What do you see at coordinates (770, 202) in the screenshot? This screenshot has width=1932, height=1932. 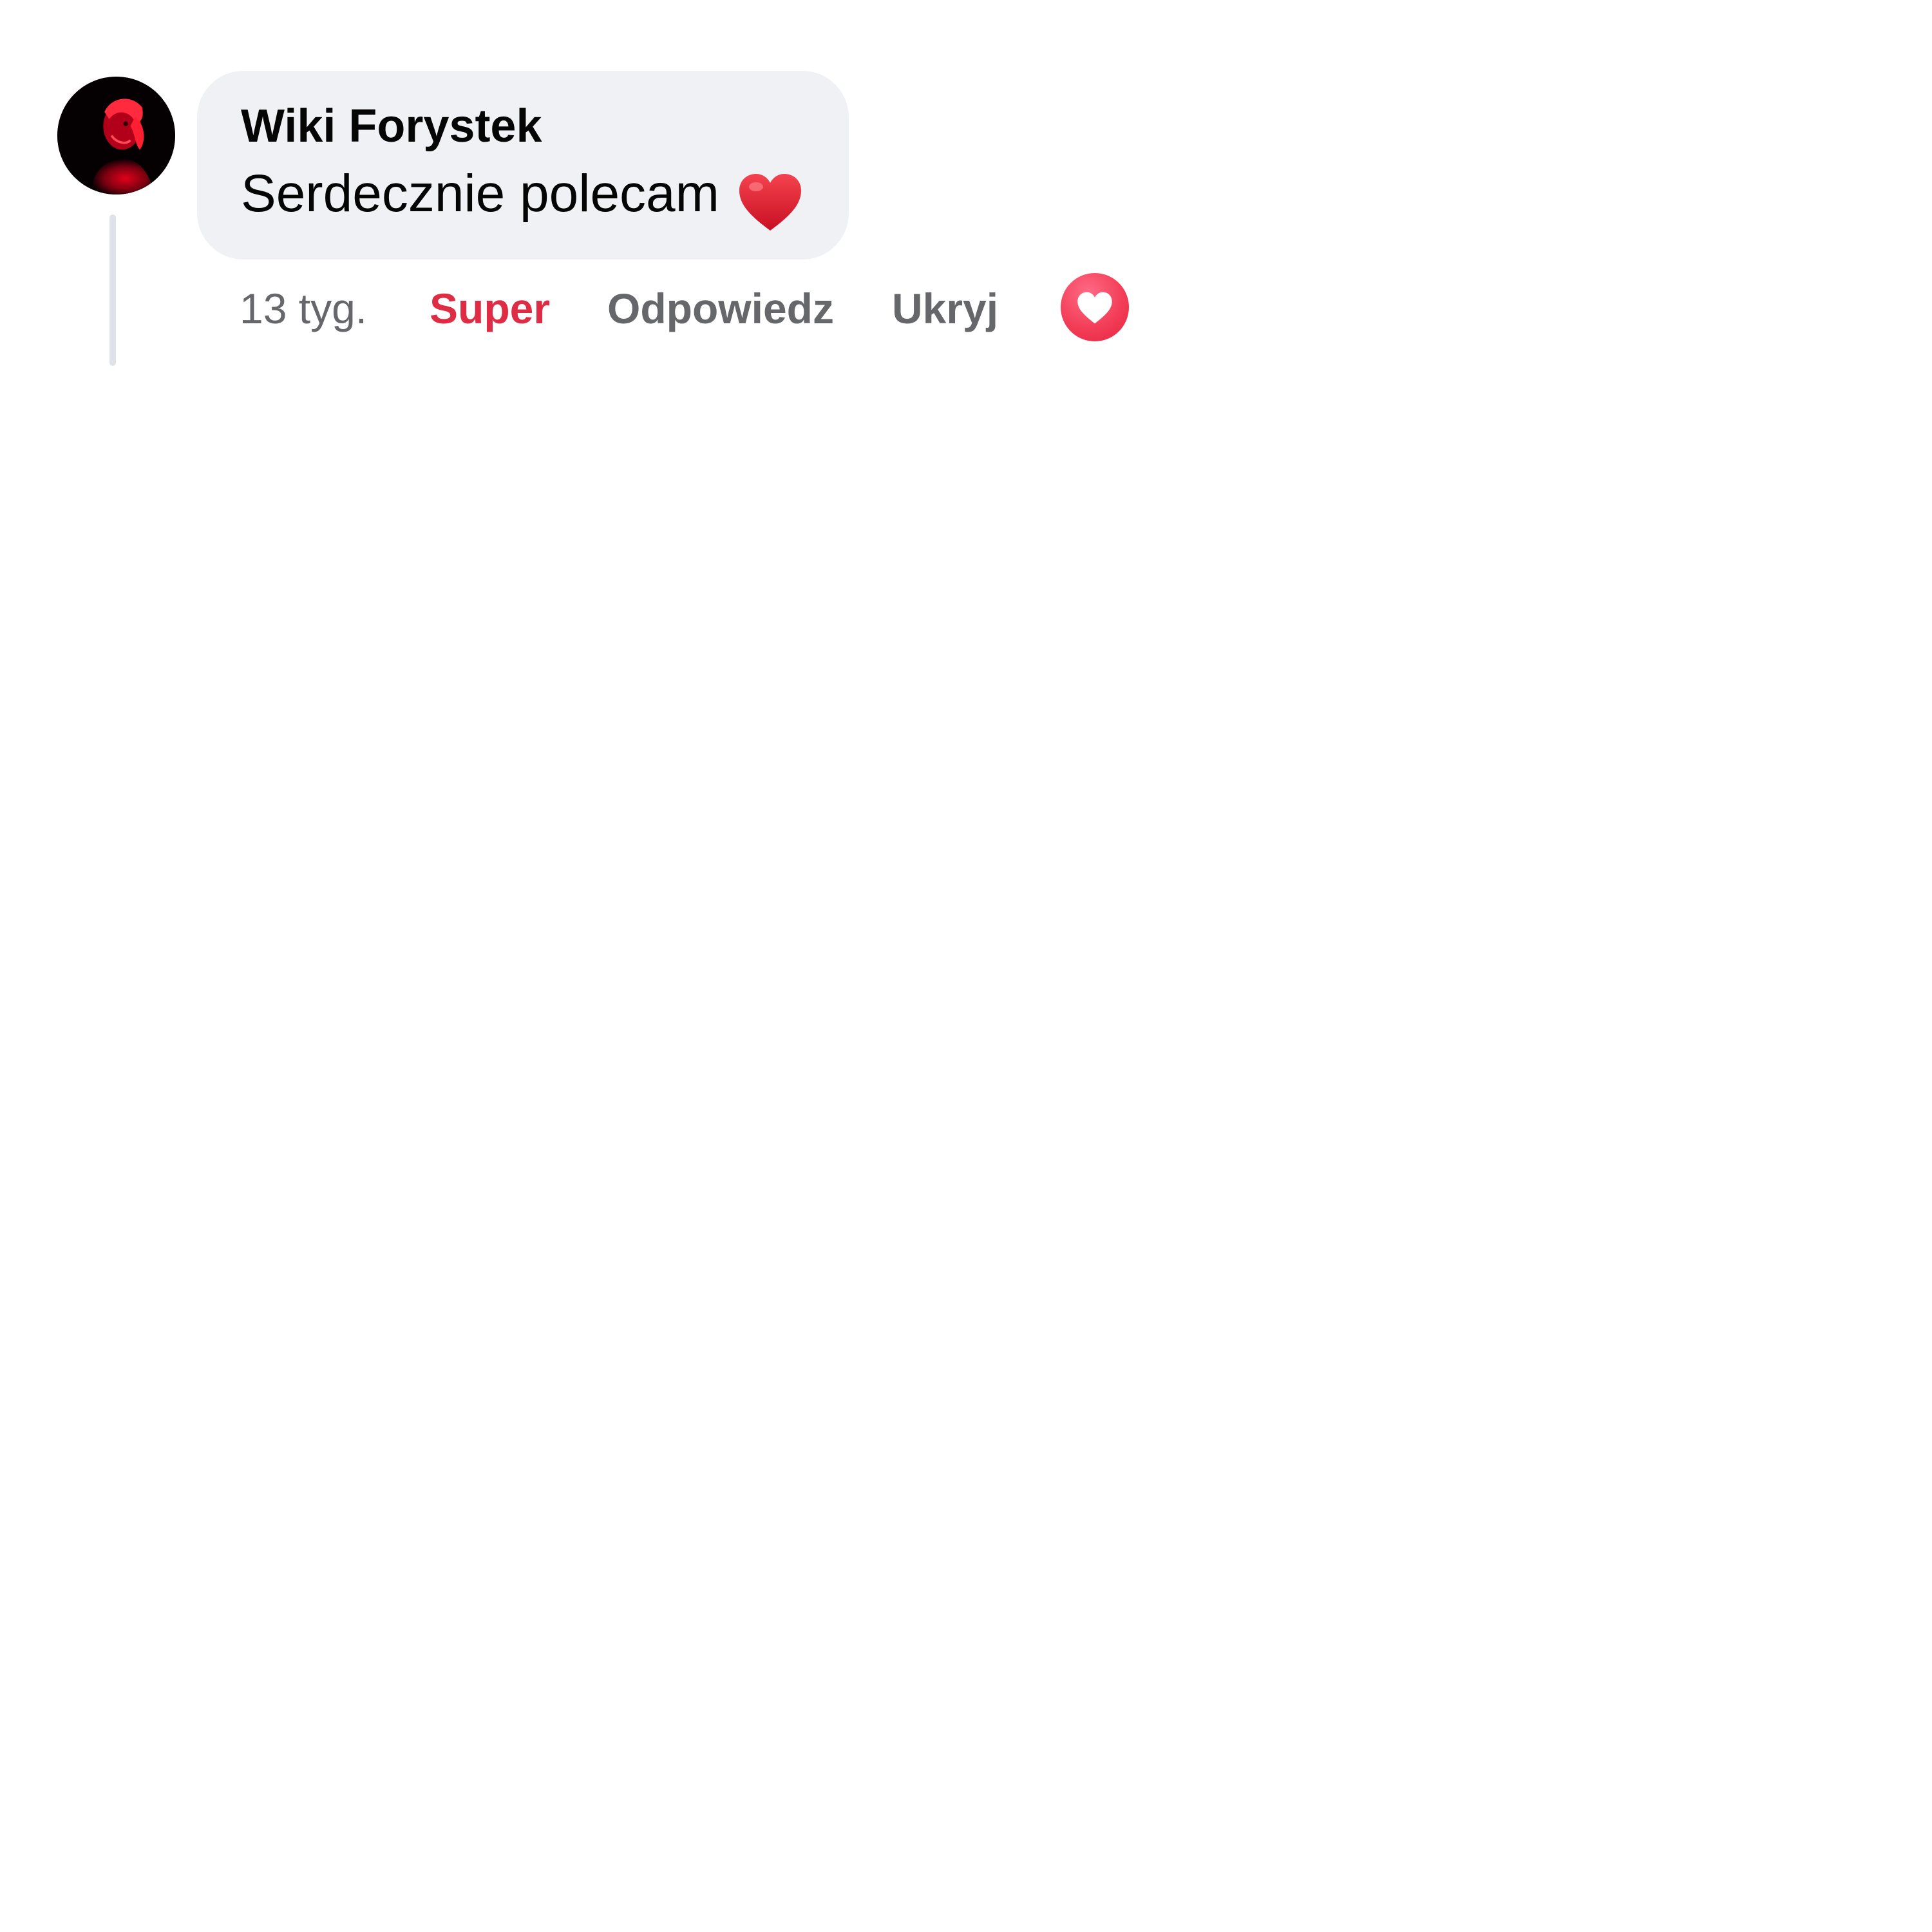 I see `heart-emoji-icon` at bounding box center [770, 202].